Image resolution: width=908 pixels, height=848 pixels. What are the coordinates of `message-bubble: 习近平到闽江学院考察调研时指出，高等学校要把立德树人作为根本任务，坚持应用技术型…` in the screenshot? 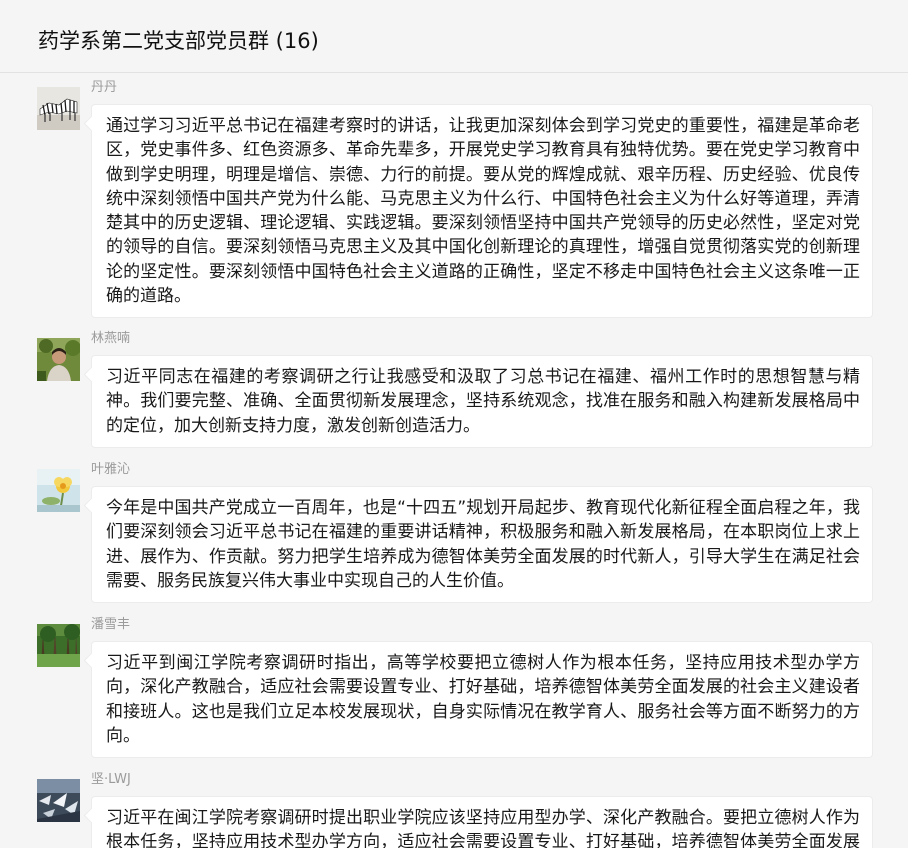 It's located at (482, 700).